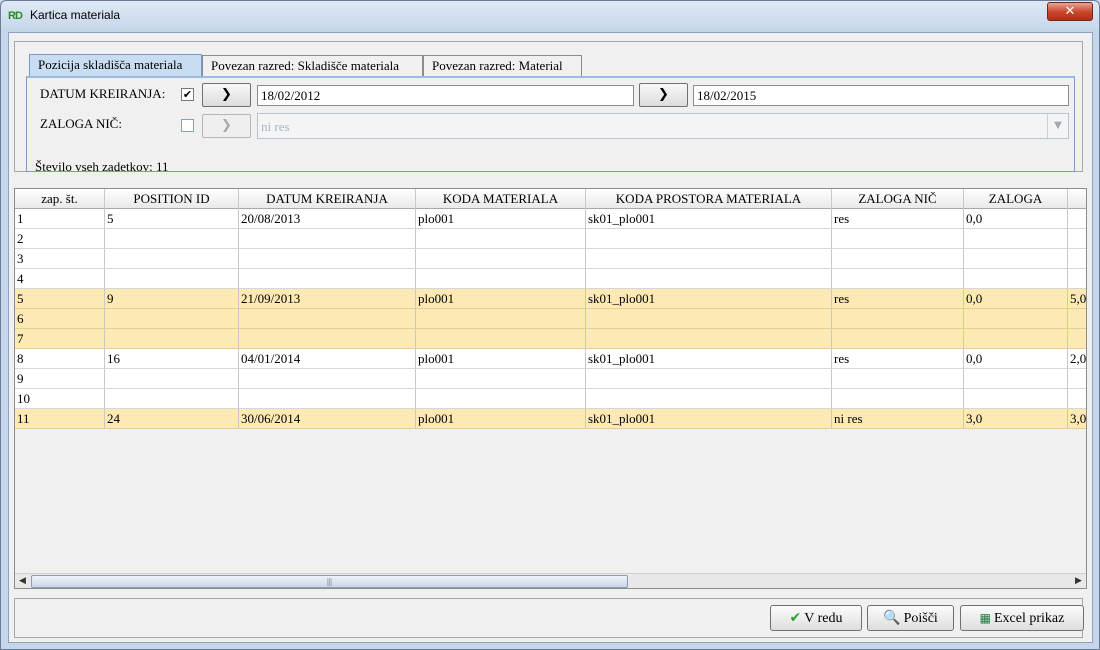 The height and width of the screenshot is (650, 1100). I want to click on search-button: 🔍 Poišči, so click(910, 618).